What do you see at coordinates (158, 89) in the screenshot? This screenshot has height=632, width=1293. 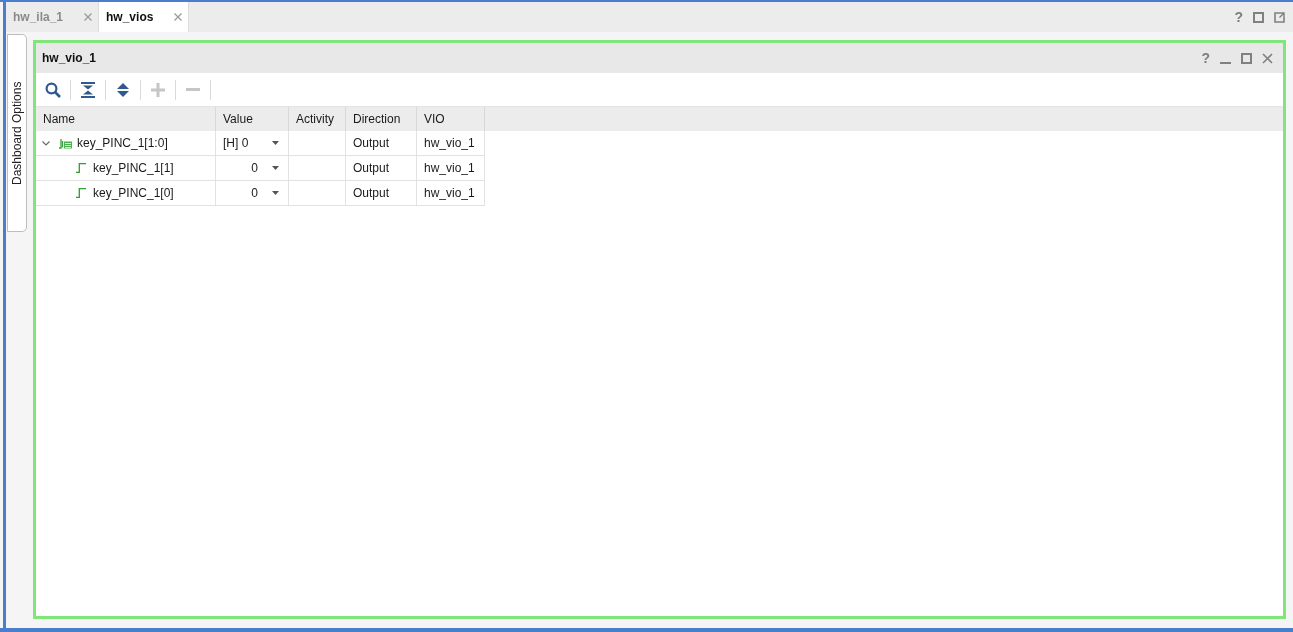 I see `plus-icon` at bounding box center [158, 89].